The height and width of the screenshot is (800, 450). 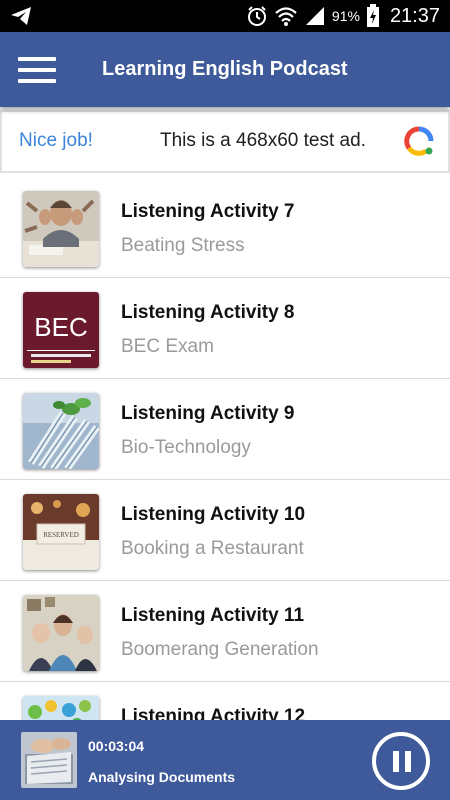 What do you see at coordinates (49, 760) in the screenshot?
I see `now-playing-thumbnail` at bounding box center [49, 760].